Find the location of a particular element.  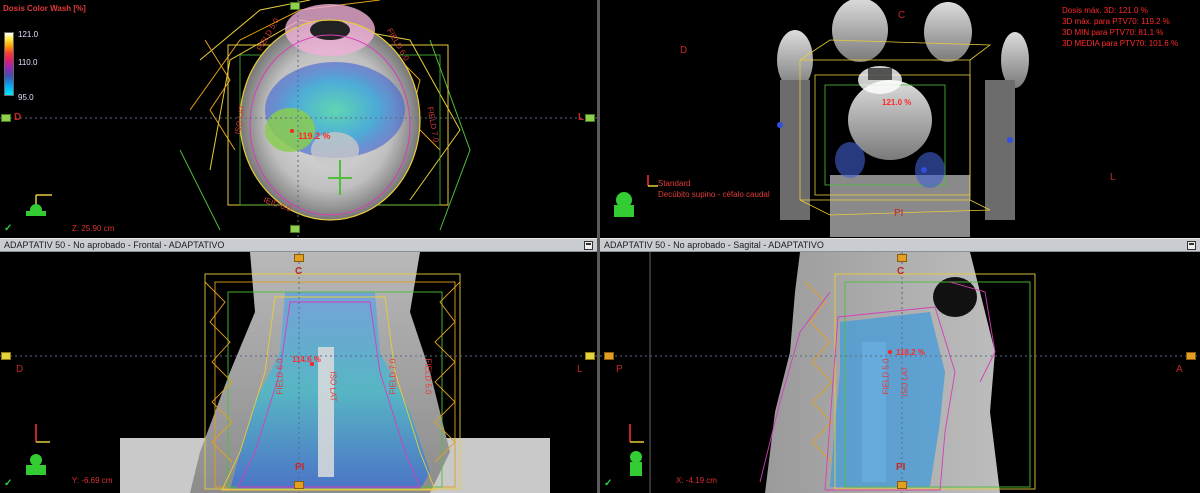

frontal-orientation-widget is located at coordinates (38, 449).